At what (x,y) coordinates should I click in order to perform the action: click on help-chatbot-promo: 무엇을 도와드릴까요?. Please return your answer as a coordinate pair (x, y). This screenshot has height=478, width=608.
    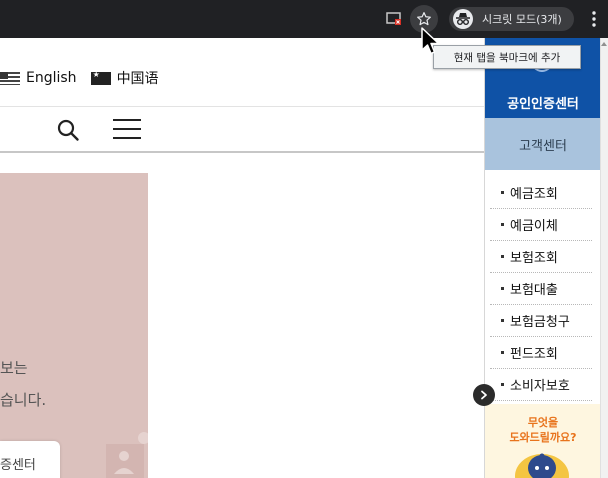
    Looking at the image, I should click on (543, 441).